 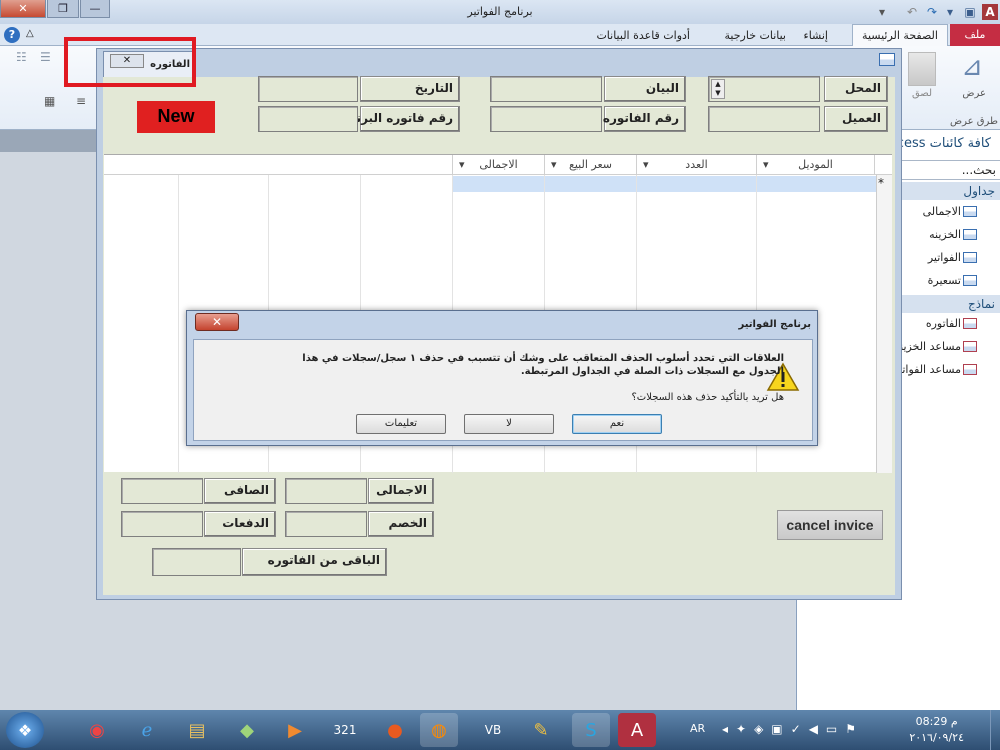 I want to click on clock-date: ٢٠١٦/٠٩/٢٤, so click(x=936, y=737).